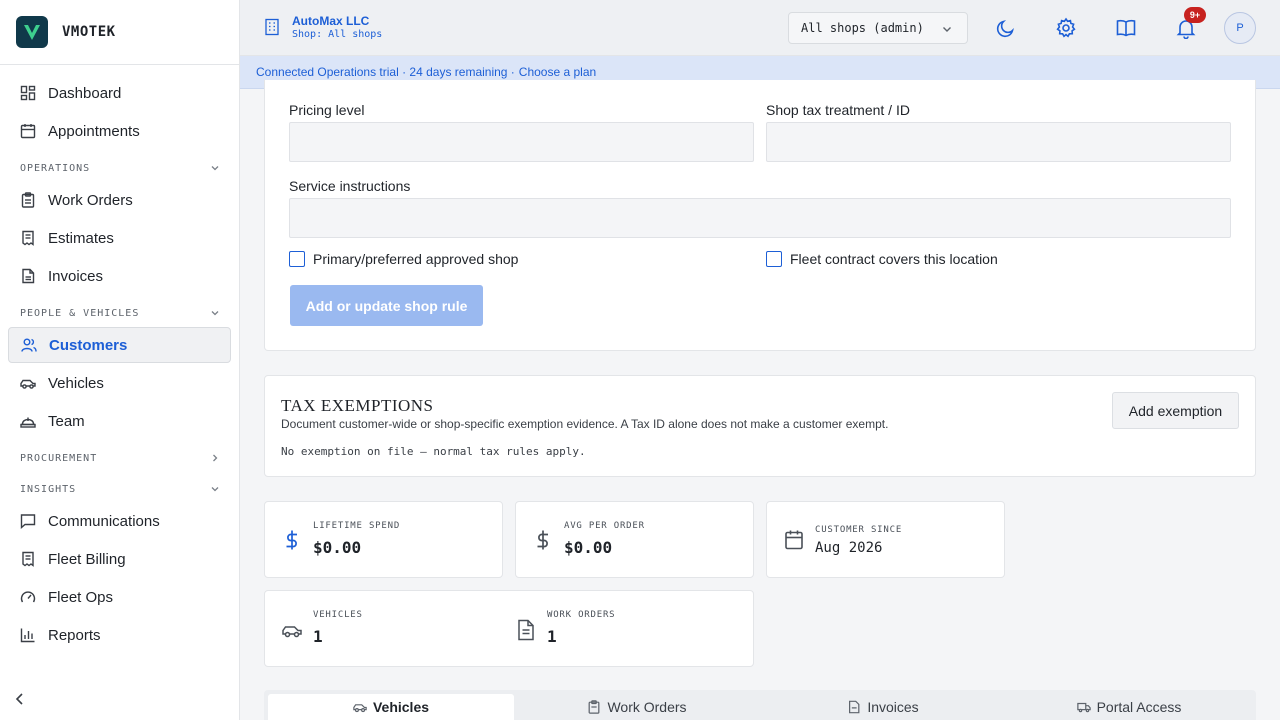 This screenshot has width=1280, height=720. I want to click on gauge-icon, so click(28, 597).